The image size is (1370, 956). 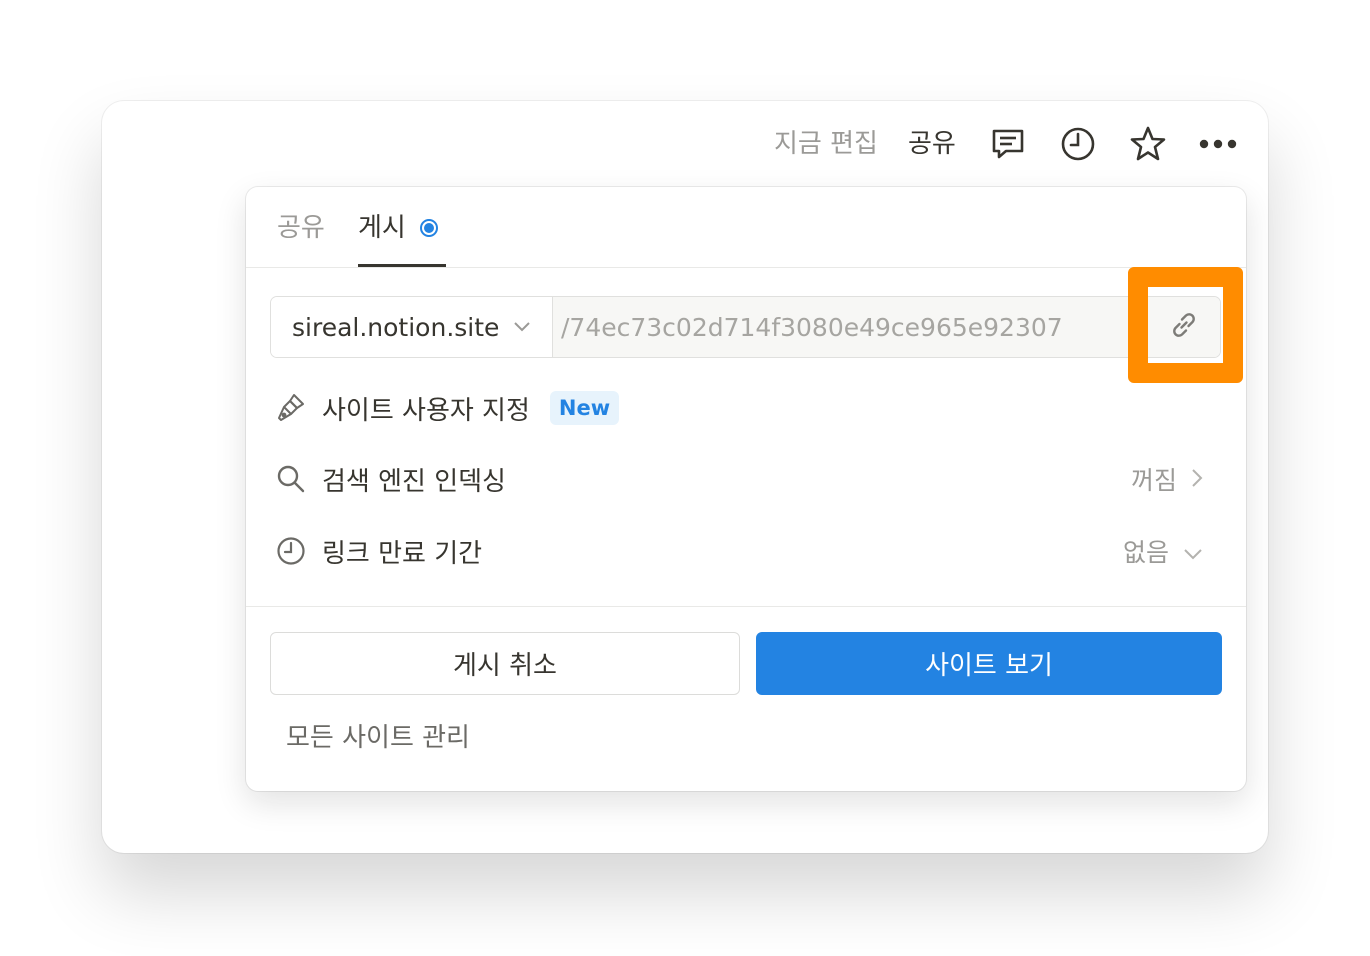 What do you see at coordinates (1145, 552) in the screenshot?
I see `link-expiry-status: 없음` at bounding box center [1145, 552].